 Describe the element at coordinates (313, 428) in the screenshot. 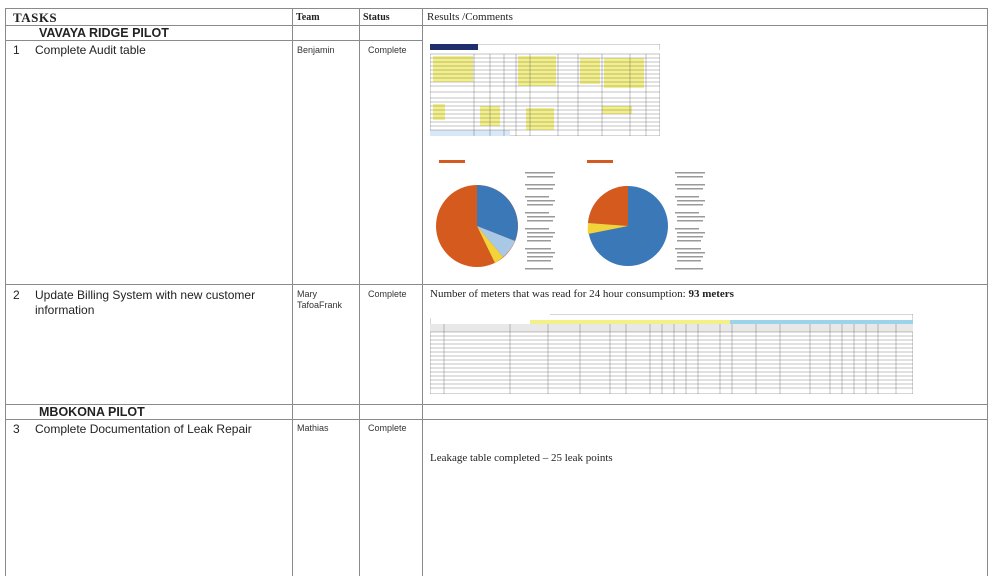

I see `task-team: Mathias` at that location.